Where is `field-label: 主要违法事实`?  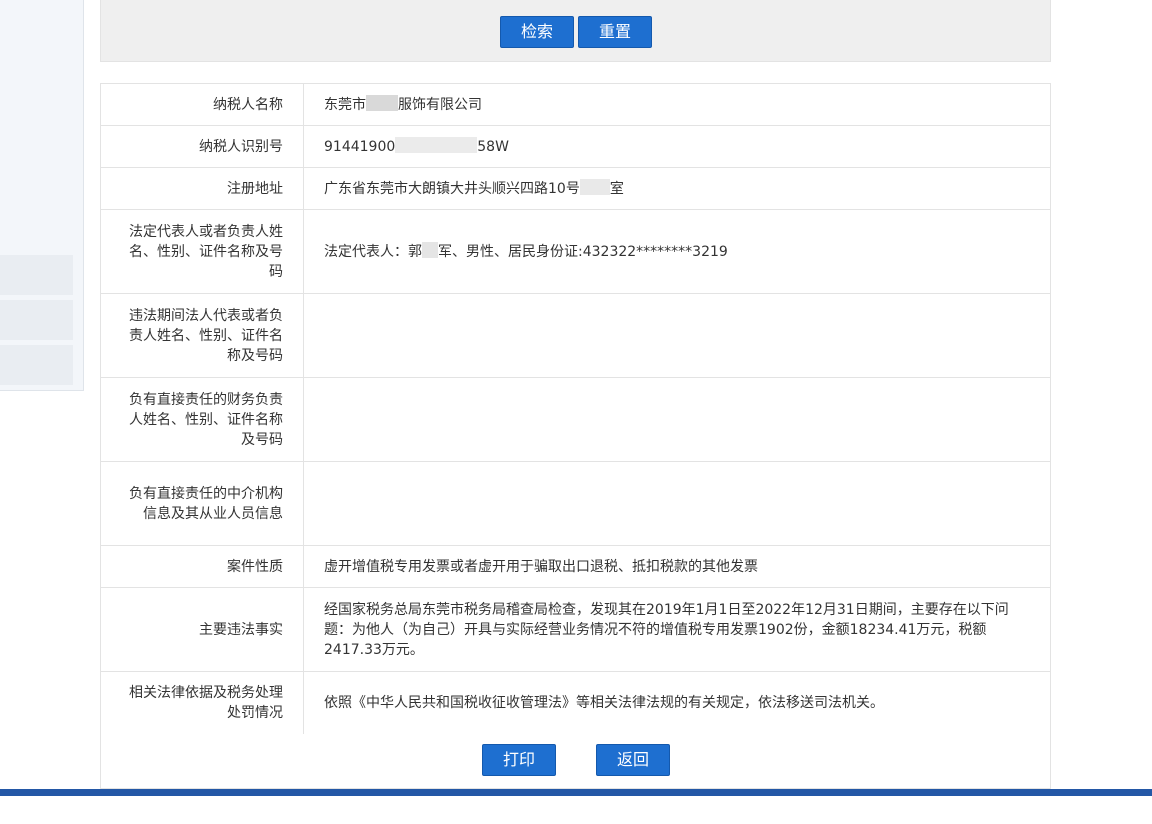 field-label: 主要违法事实 is located at coordinates (202, 629).